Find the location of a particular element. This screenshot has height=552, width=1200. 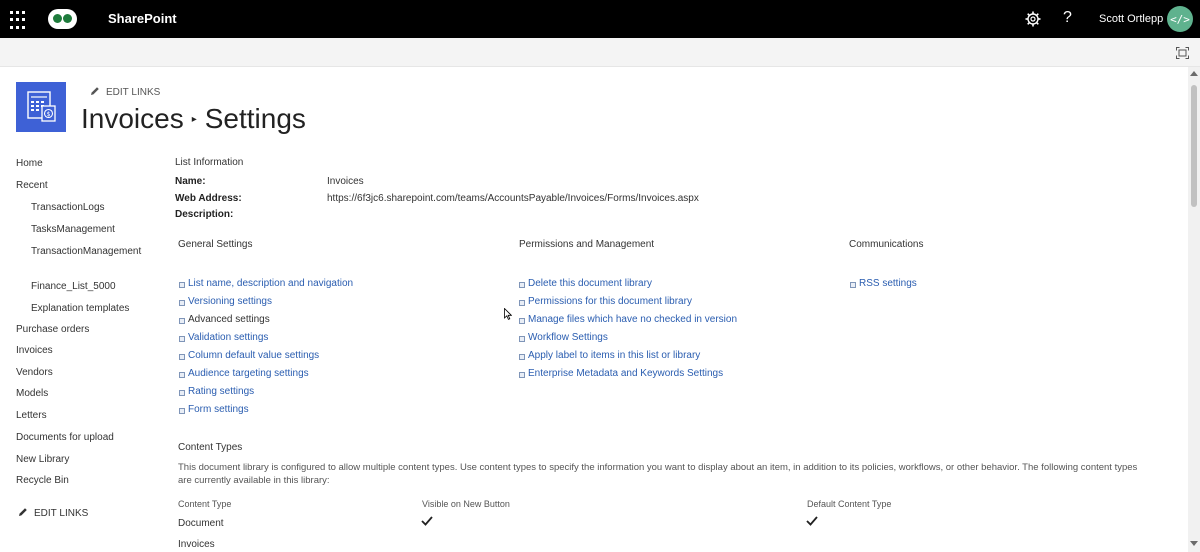

nav-item-vendors: Vendors is located at coordinates (34, 372).